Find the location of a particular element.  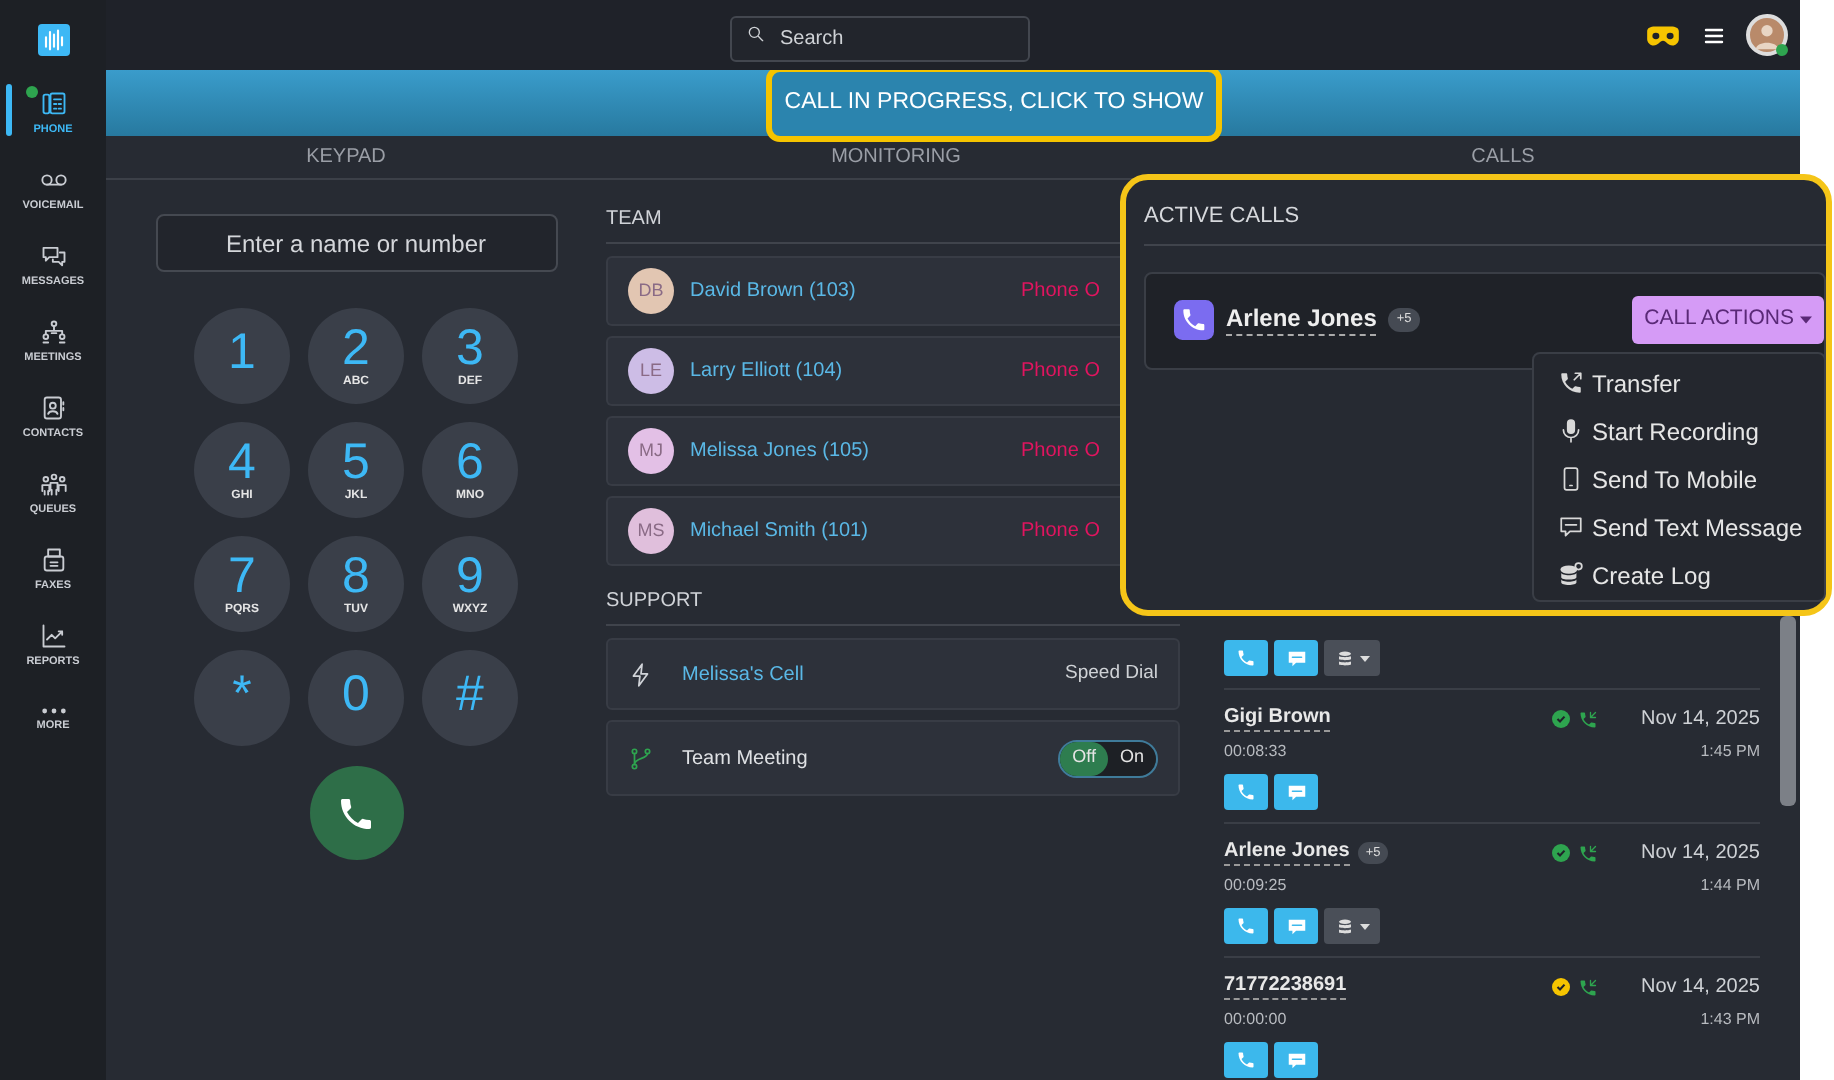

keypad-key: * is located at coordinates (242, 698).